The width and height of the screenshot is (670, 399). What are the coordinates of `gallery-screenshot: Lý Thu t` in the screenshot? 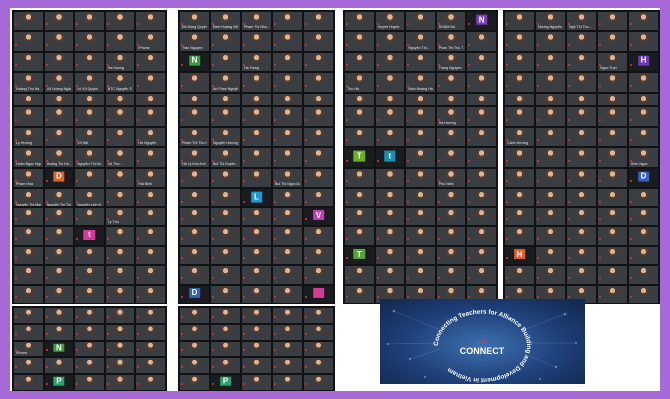 It's located at (89, 255).